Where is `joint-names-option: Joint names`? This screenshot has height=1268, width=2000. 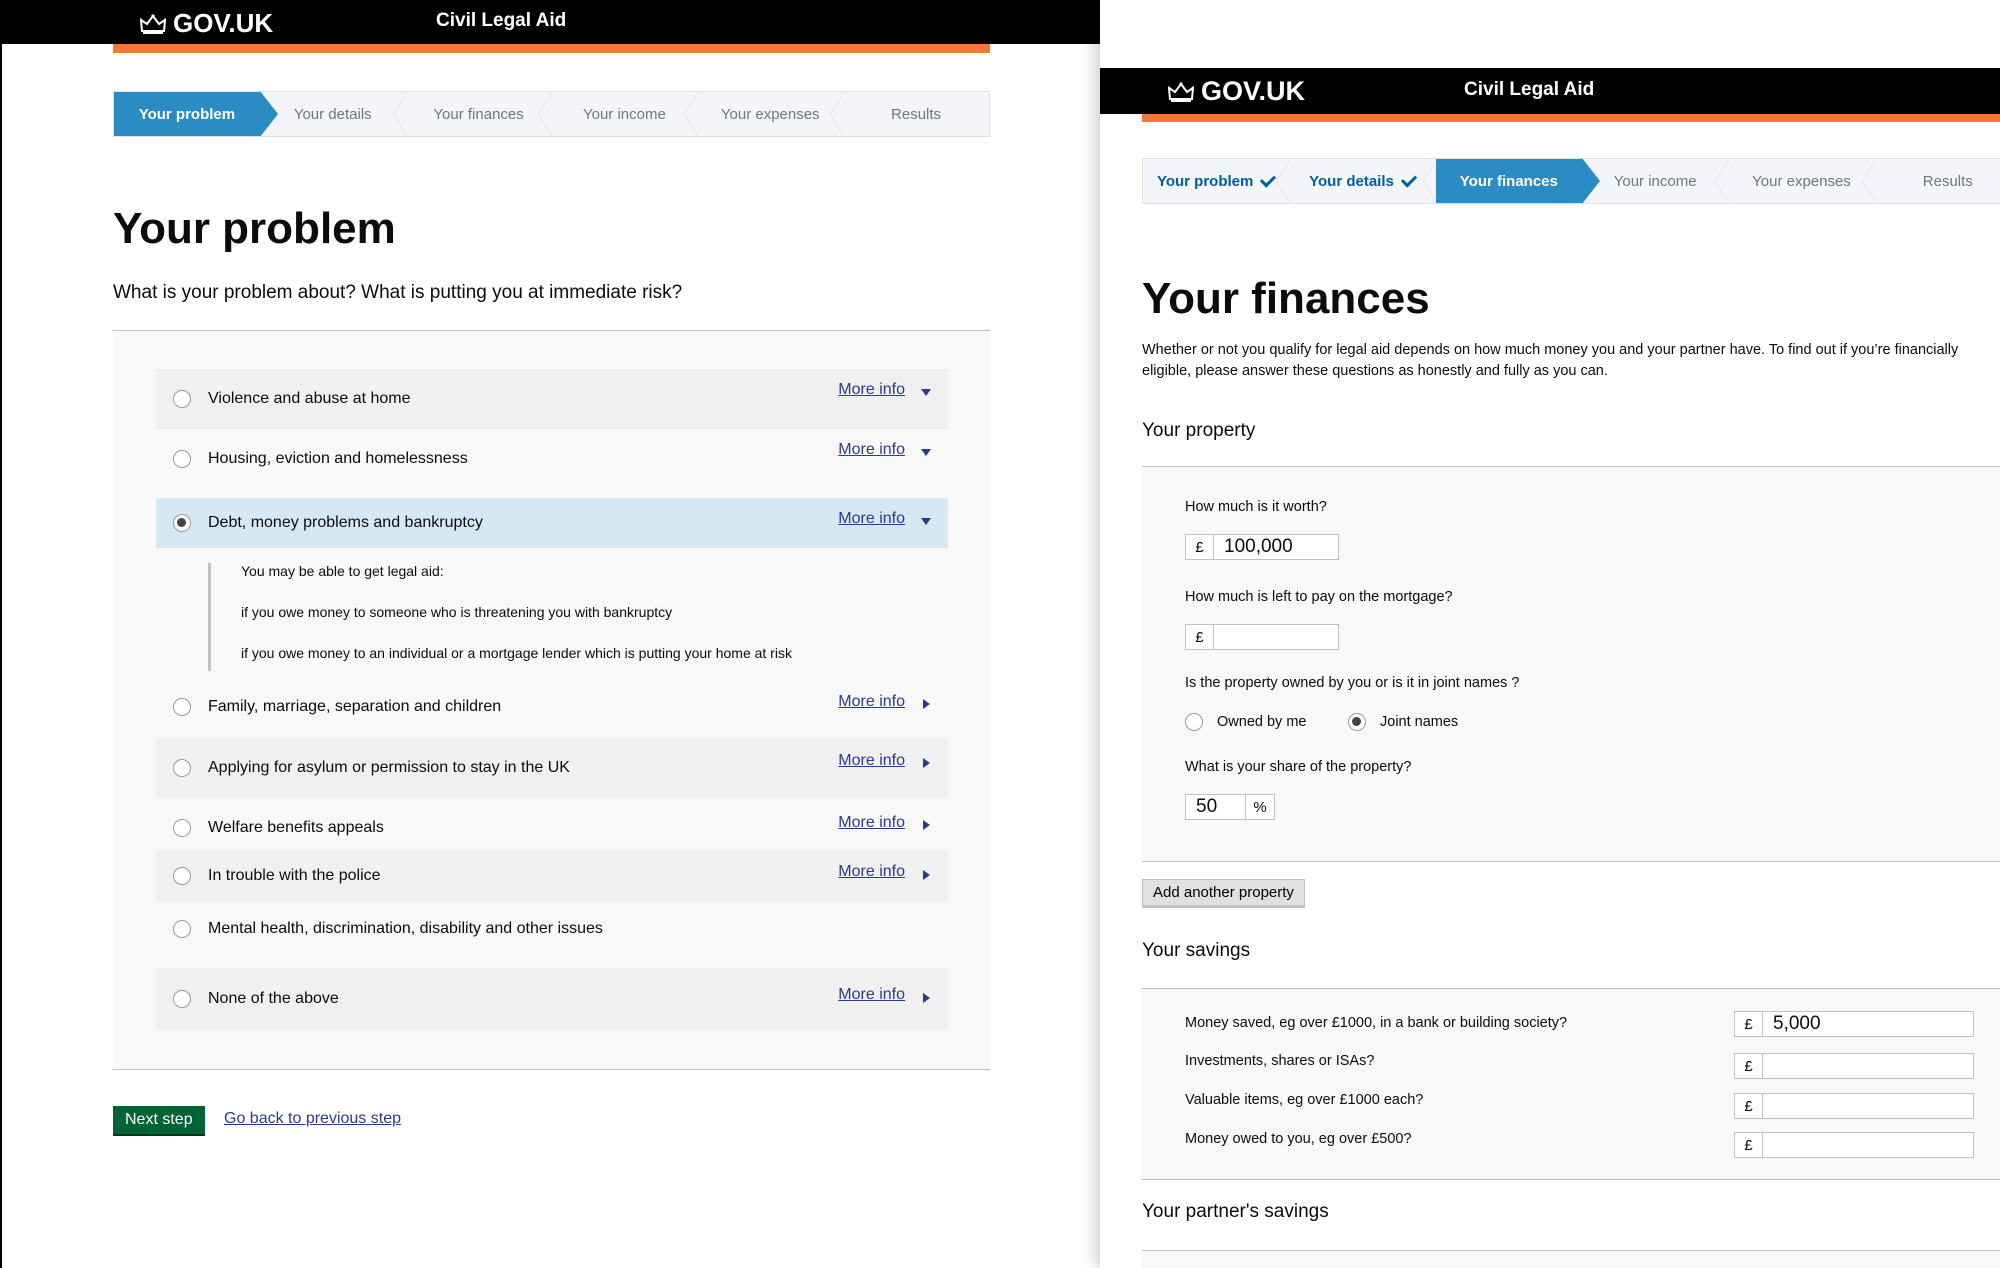 joint-names-option: Joint names is located at coordinates (1403, 722).